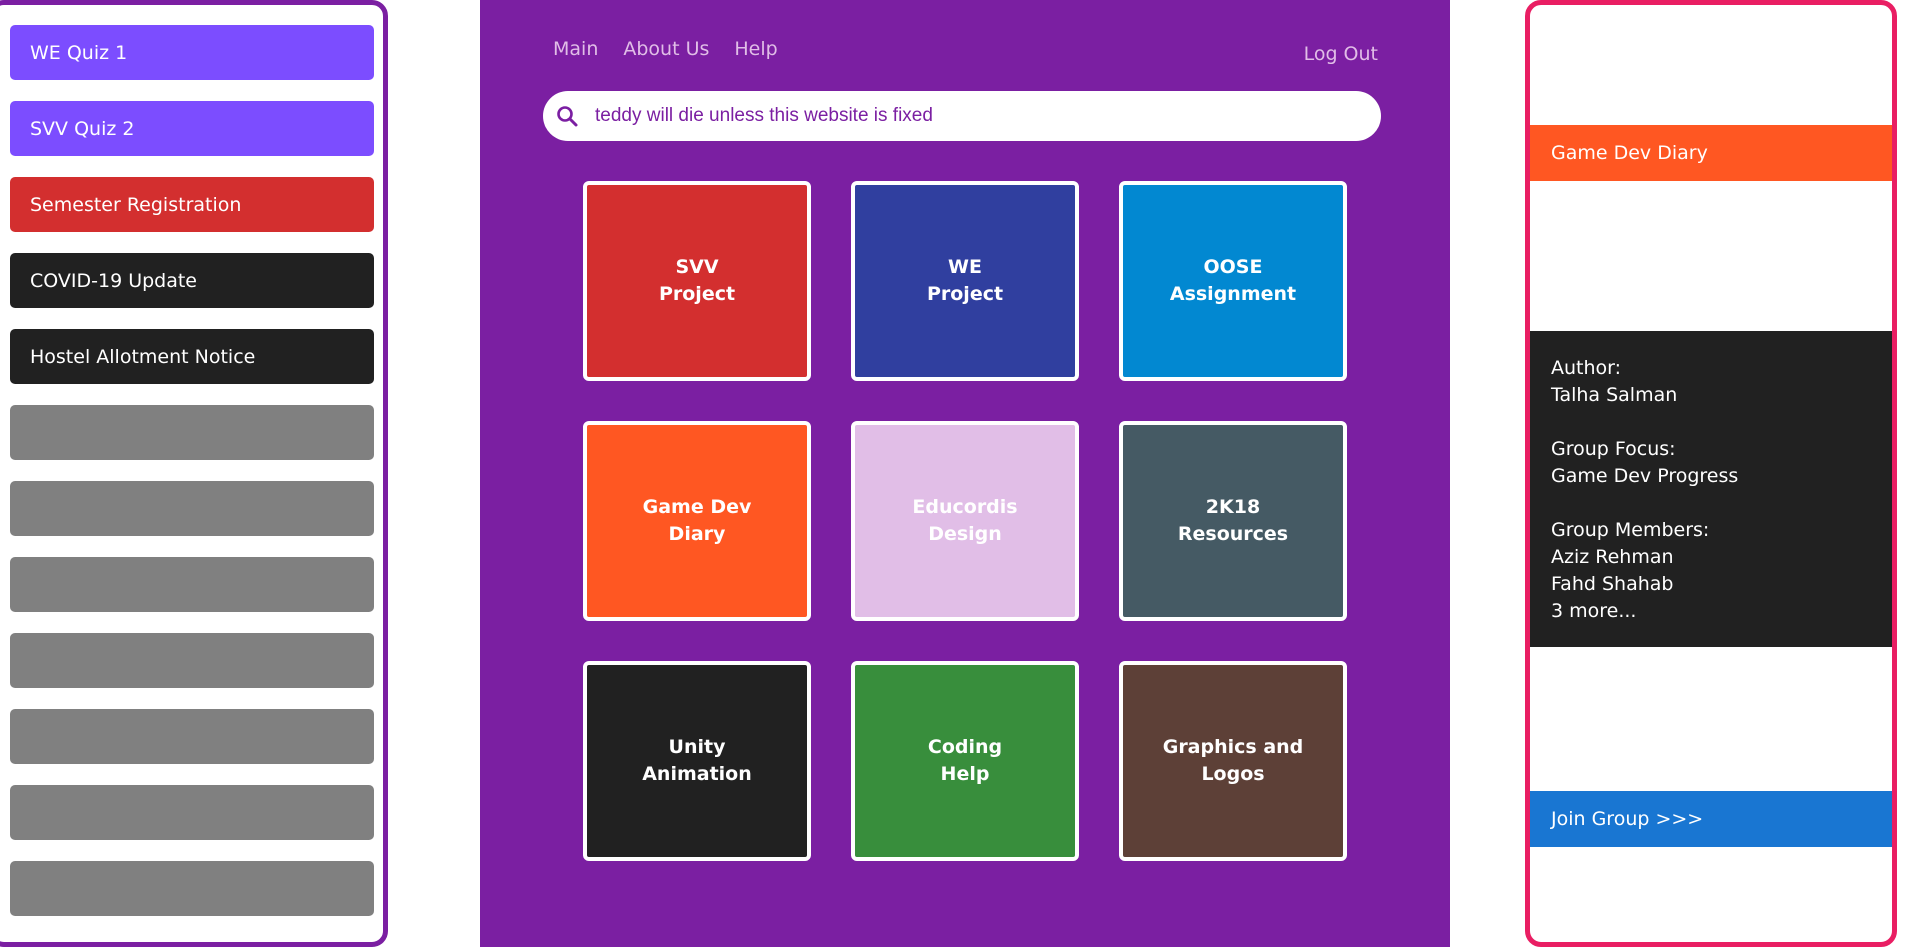 The width and height of the screenshot is (1920, 947). What do you see at coordinates (1612, 557) in the screenshot?
I see `member-name: Aziz Rehman` at bounding box center [1612, 557].